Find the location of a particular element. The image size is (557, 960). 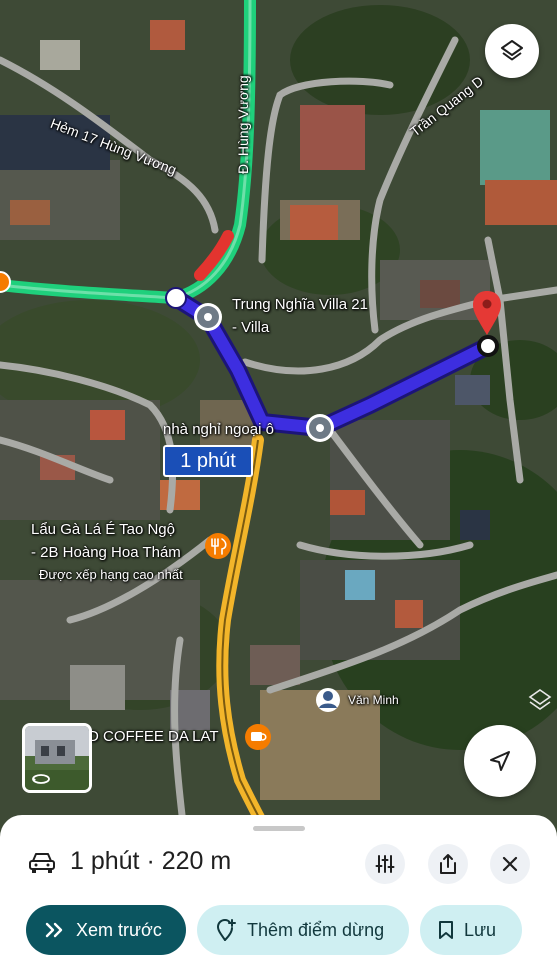

bookmark-icon is located at coordinates (446, 930).